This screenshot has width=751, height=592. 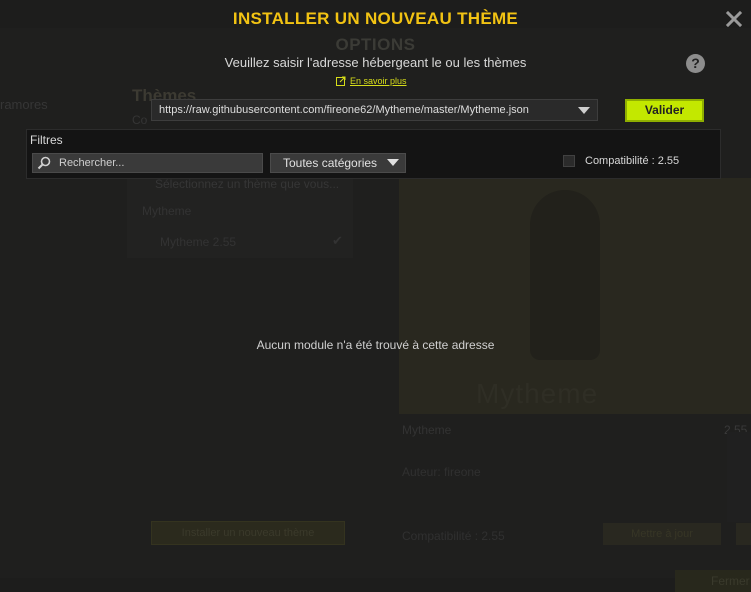 I want to click on modal-title: INSTALLER UN NOUVEAU THÈME, so click(x=375, y=18).